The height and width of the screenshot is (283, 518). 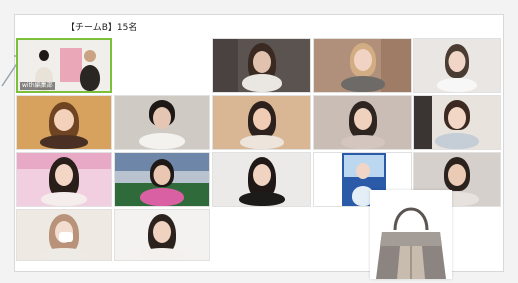 I want to click on participant-name: with編集部, so click(x=37, y=86).